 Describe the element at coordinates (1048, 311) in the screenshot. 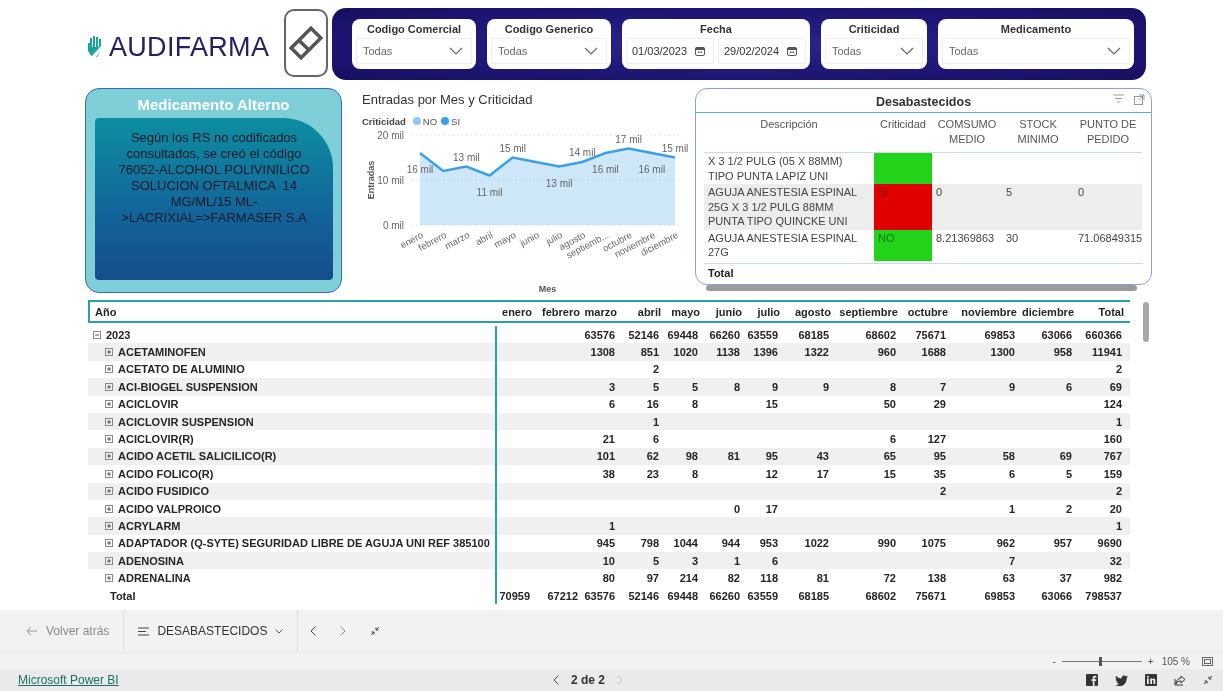

I see `column-header: diciembre` at that location.